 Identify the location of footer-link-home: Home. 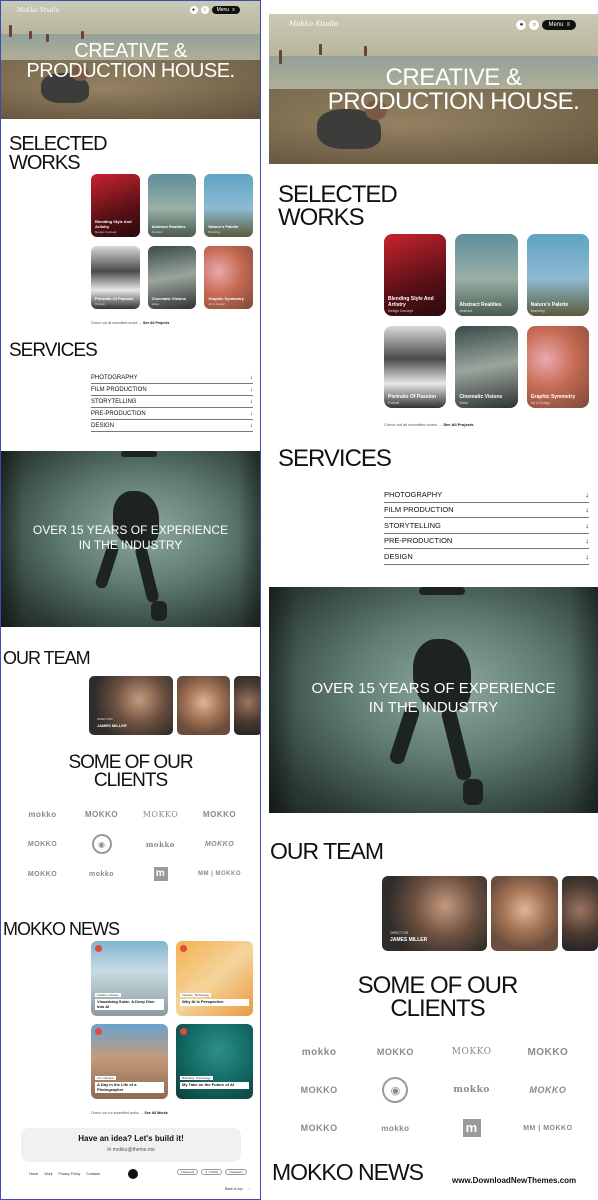
(33, 1174).